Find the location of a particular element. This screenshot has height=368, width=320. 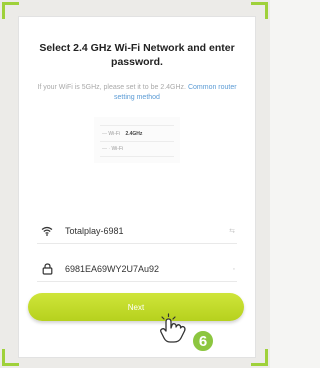

wifi-icon is located at coordinates (47, 231).